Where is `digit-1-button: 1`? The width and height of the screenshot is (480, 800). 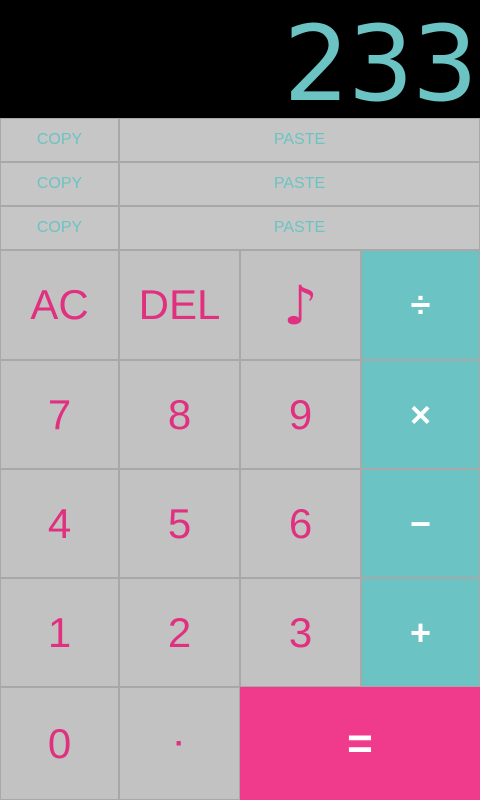
digit-1-button: 1 is located at coordinates (59, 632).